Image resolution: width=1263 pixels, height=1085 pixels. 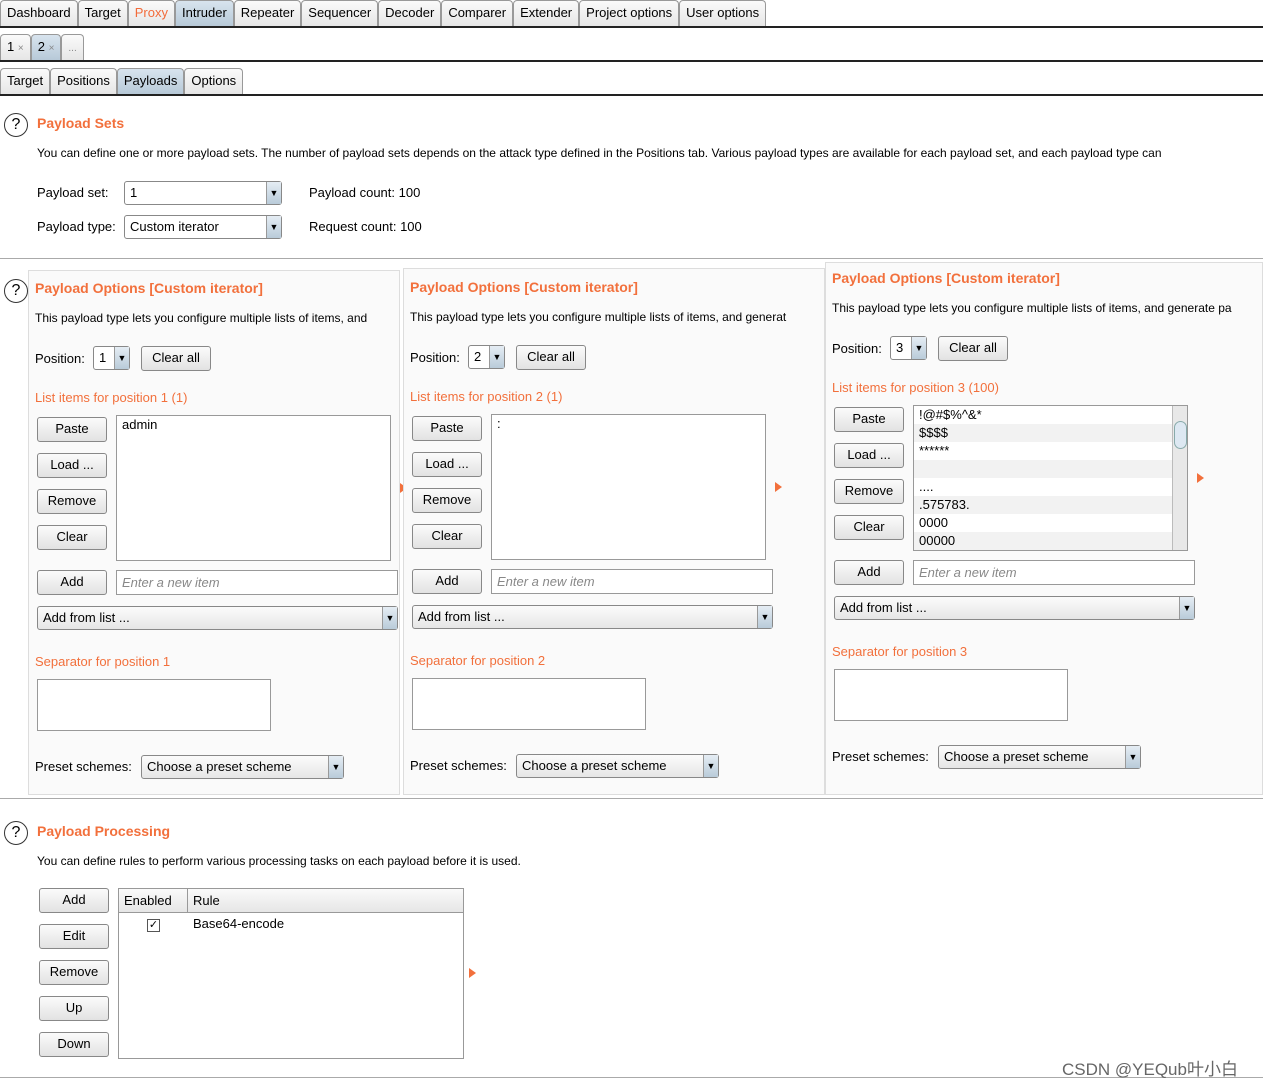 What do you see at coordinates (723, 13) in the screenshot?
I see `tab-user-options: User options` at bounding box center [723, 13].